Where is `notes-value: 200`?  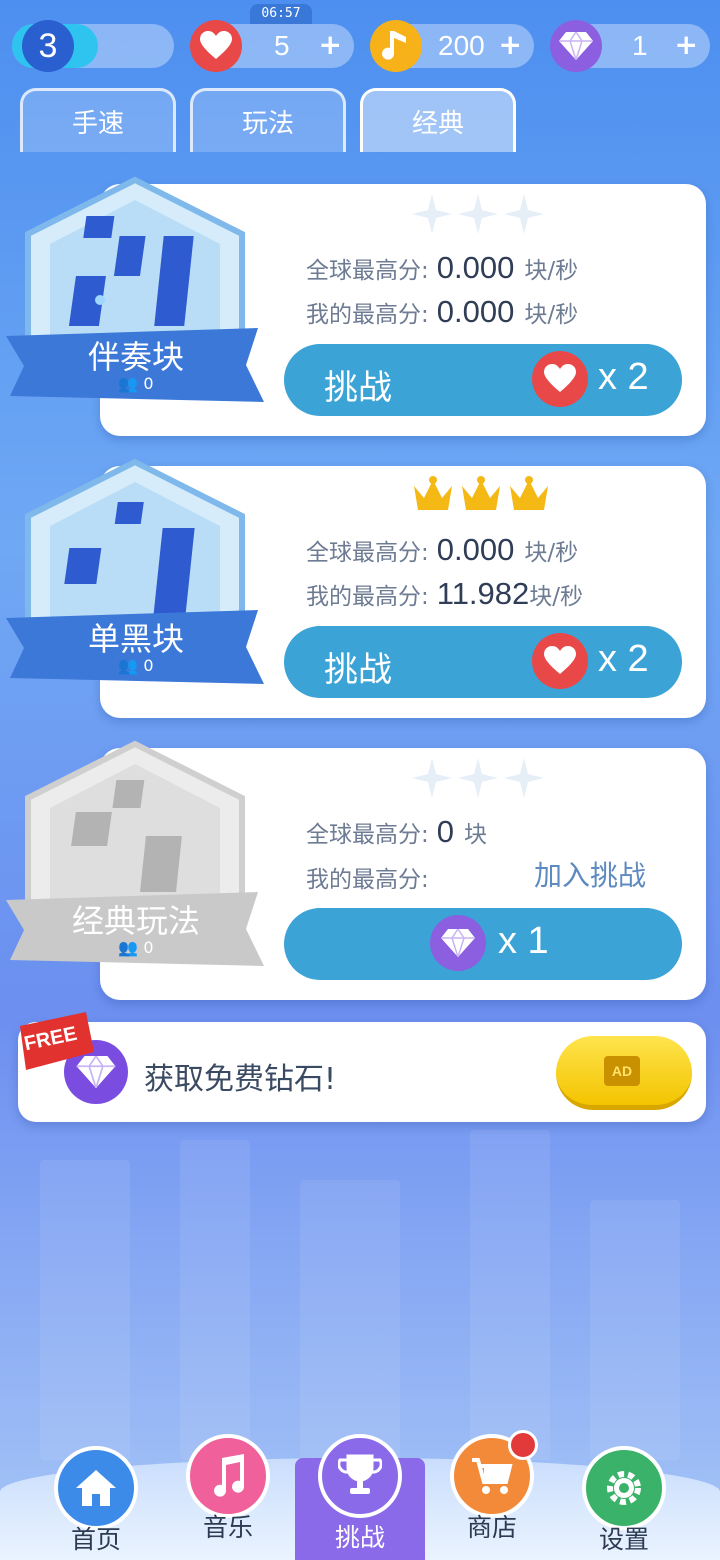
notes-value: 200 is located at coordinates (461, 45).